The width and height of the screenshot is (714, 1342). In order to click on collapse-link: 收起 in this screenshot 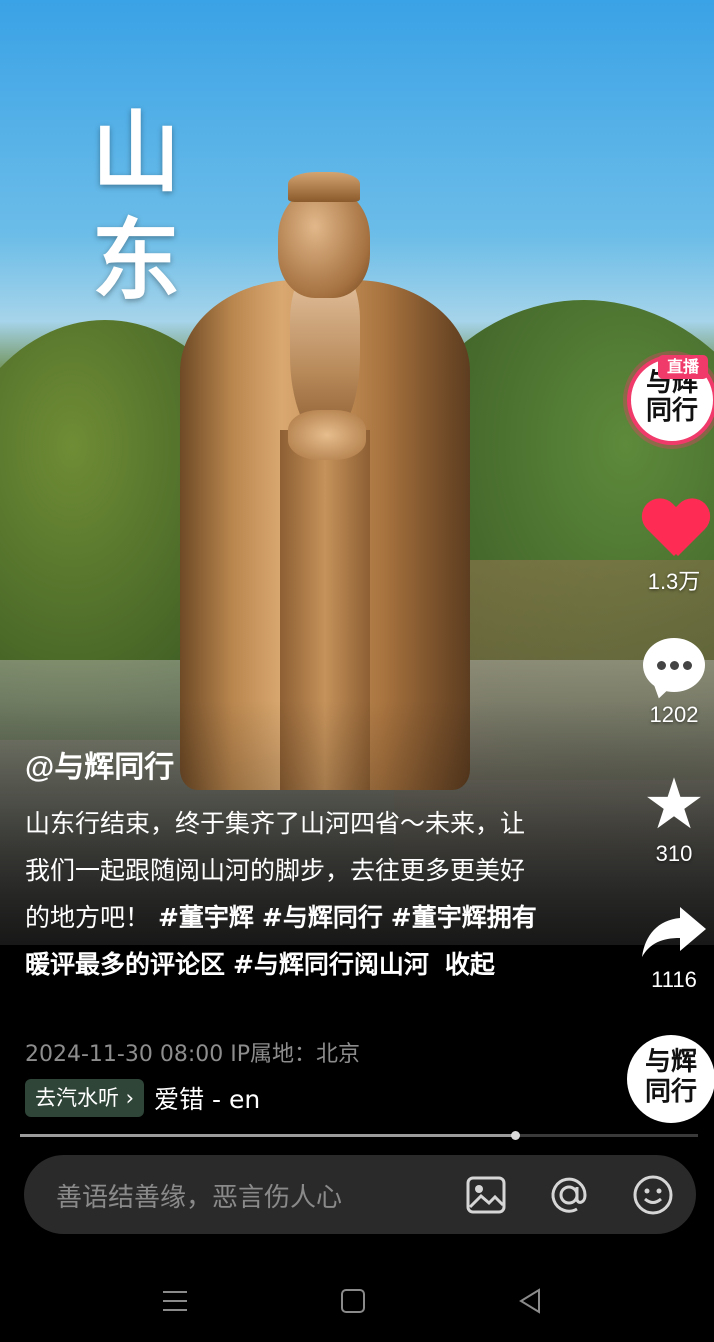, I will do `click(470, 964)`.